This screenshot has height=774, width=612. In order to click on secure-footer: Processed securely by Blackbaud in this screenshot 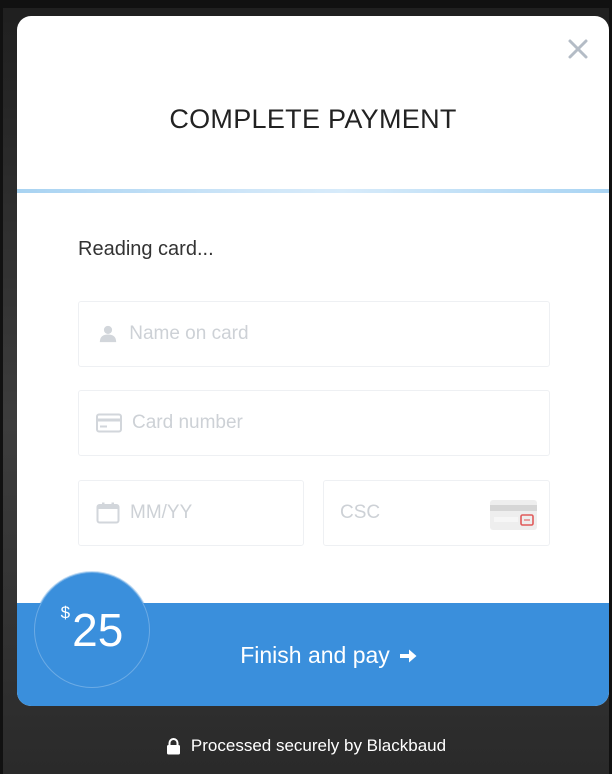, I will do `click(306, 746)`.